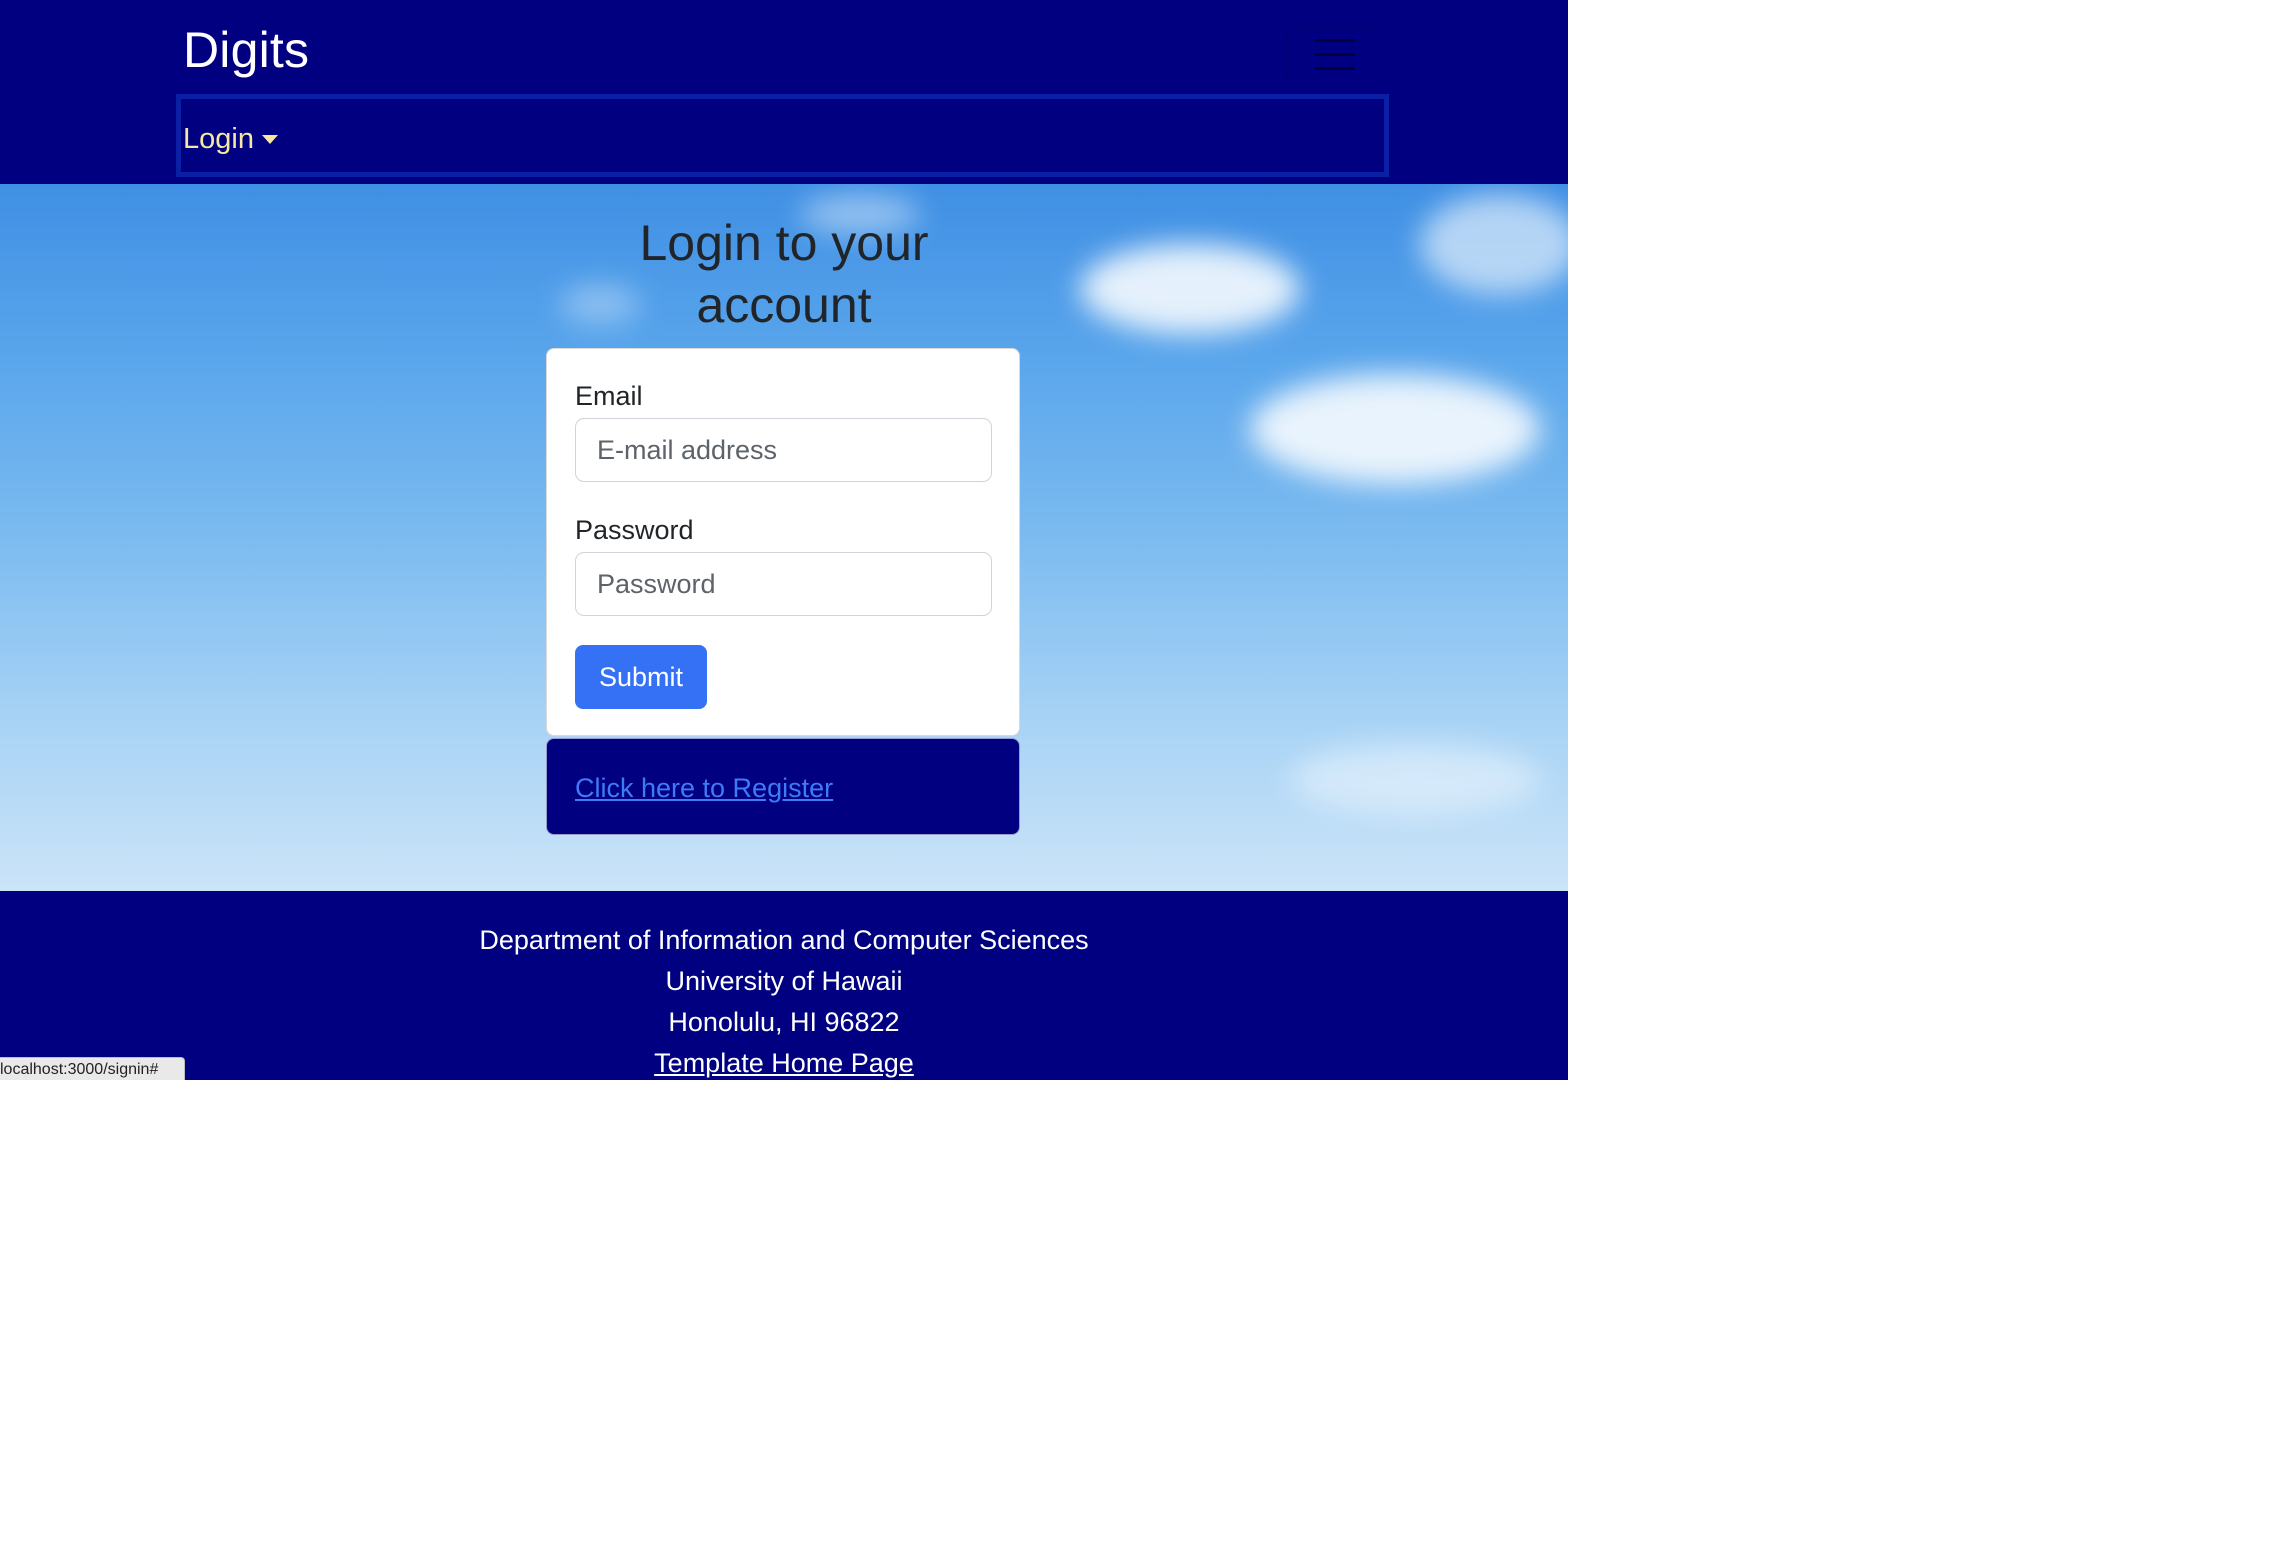 The image size is (2276, 1568). I want to click on register-message: Click here to Register, so click(783, 786).